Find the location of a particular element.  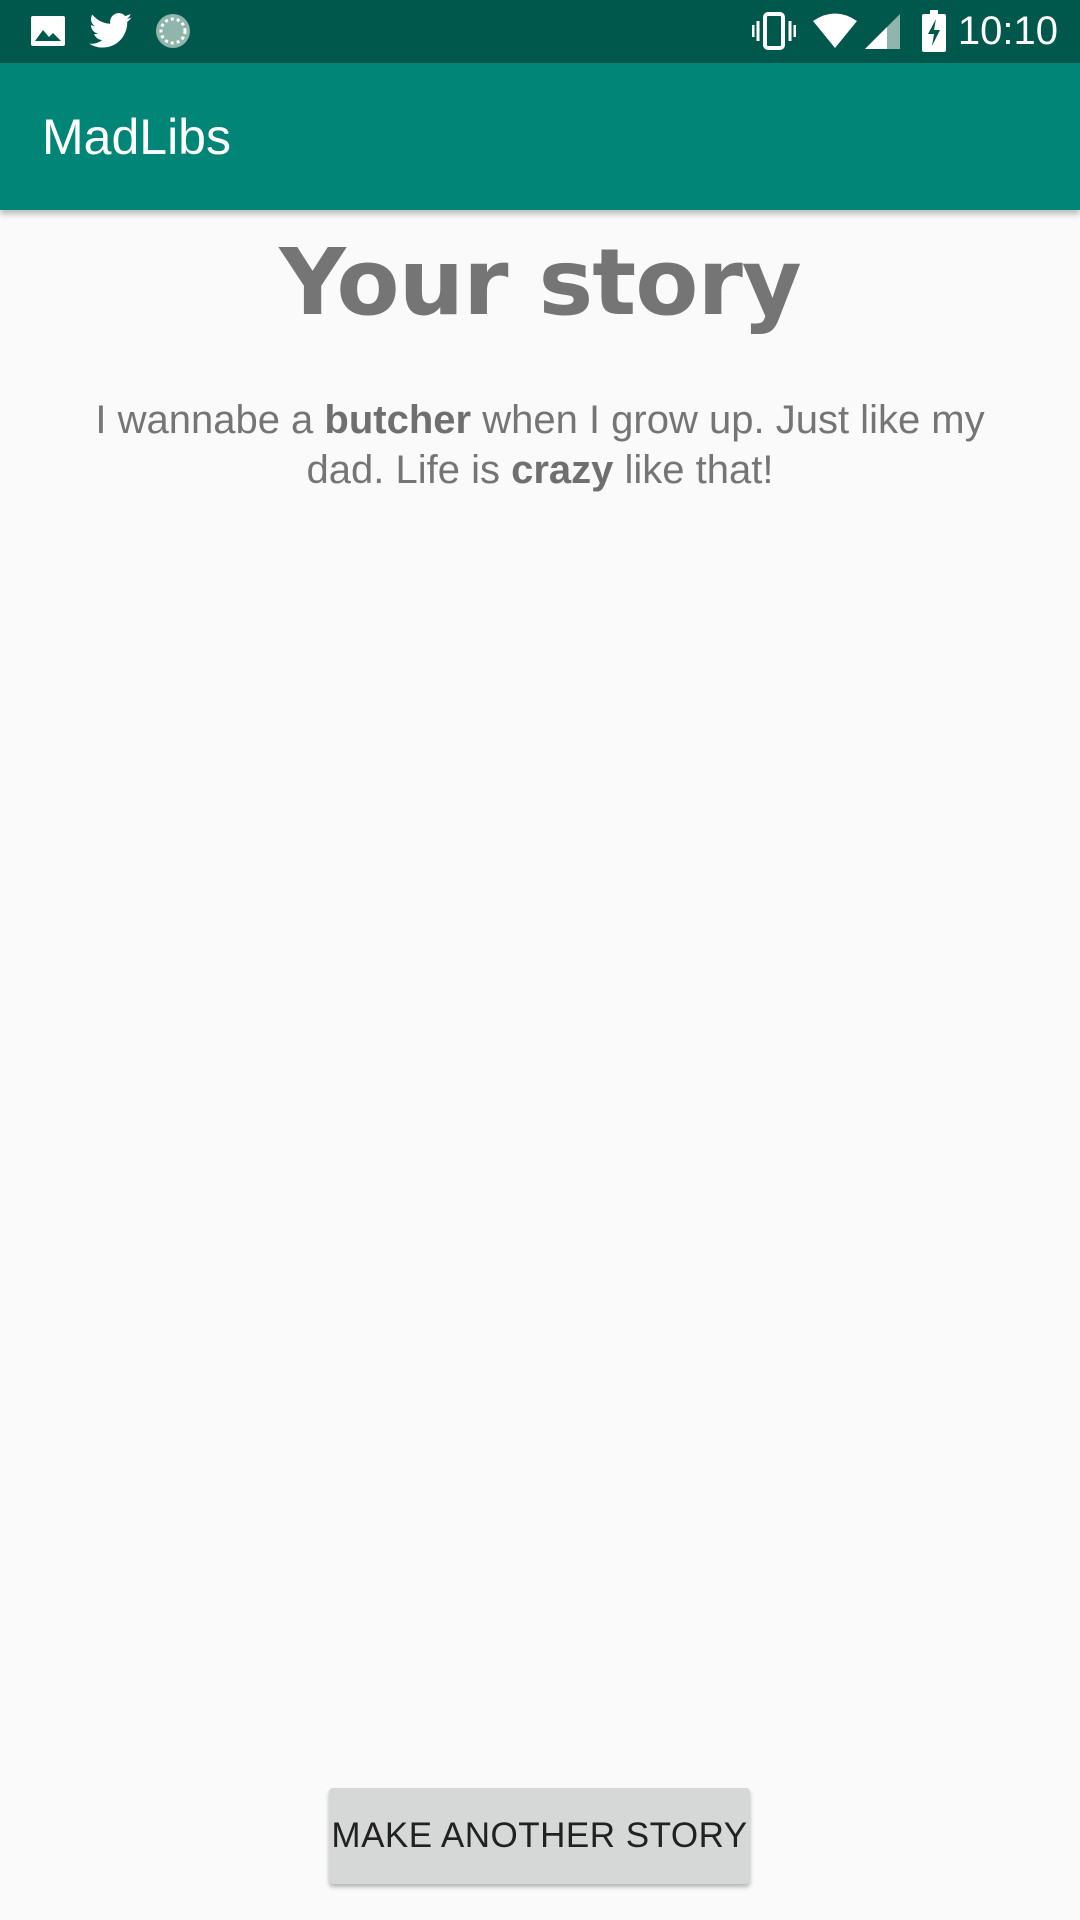

app-title: MadLibs is located at coordinates (136, 137).